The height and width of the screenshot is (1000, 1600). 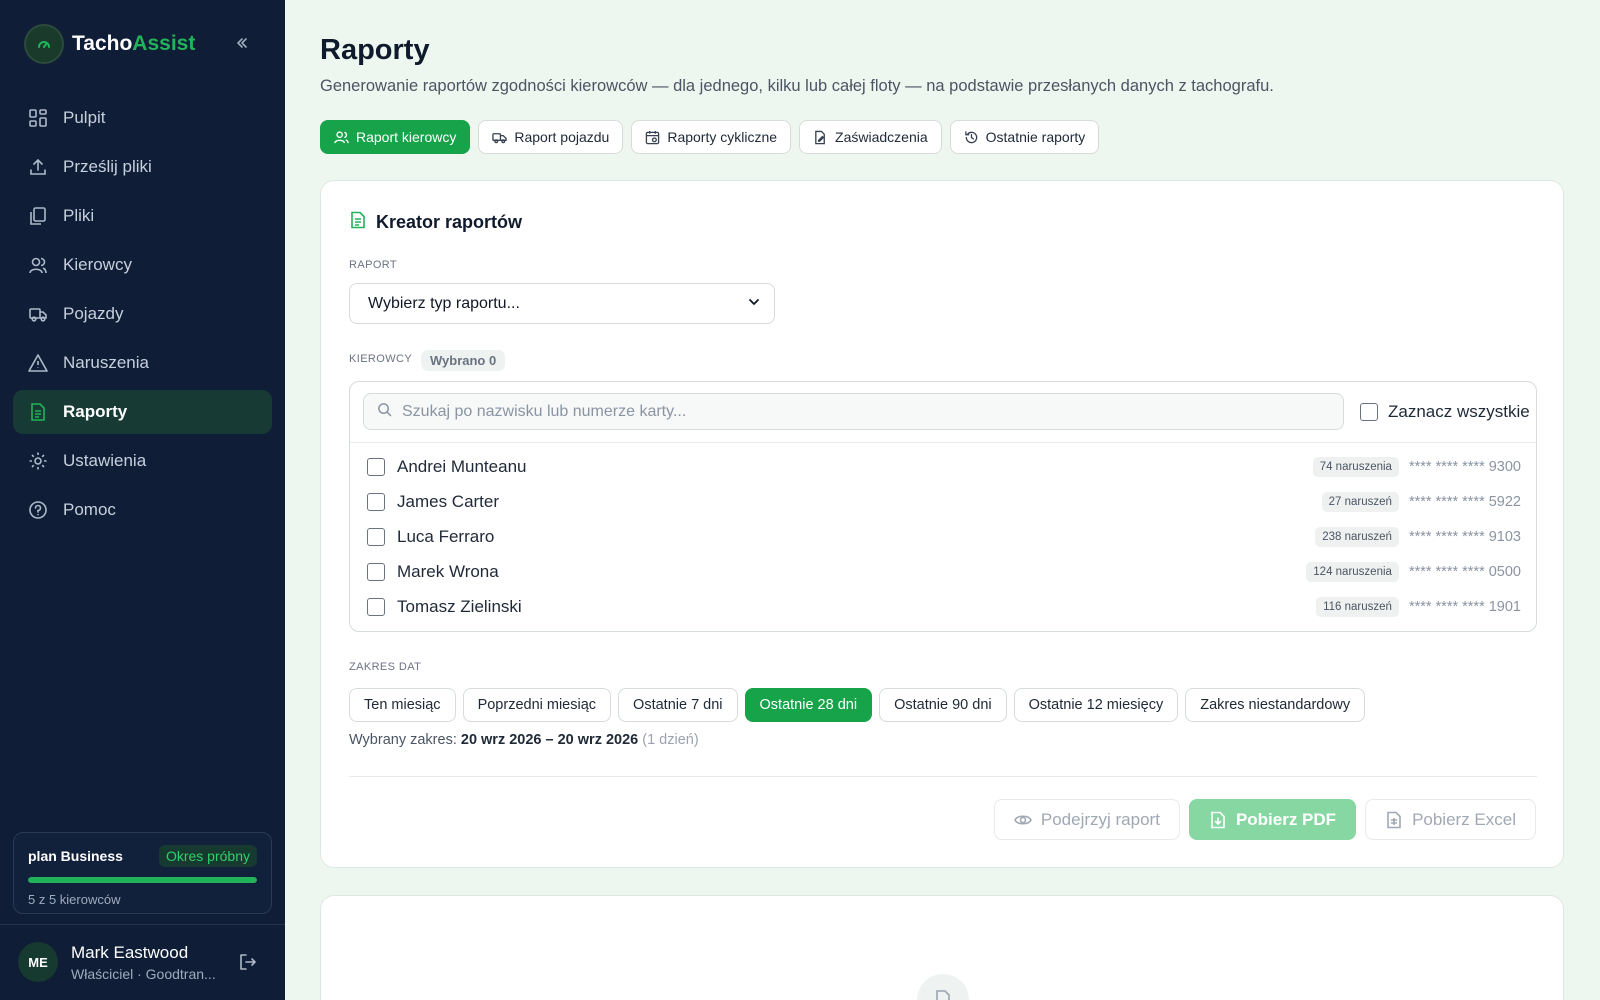 What do you see at coordinates (1357, 607) in the screenshot?
I see `violations-badge: 116 naruszeń` at bounding box center [1357, 607].